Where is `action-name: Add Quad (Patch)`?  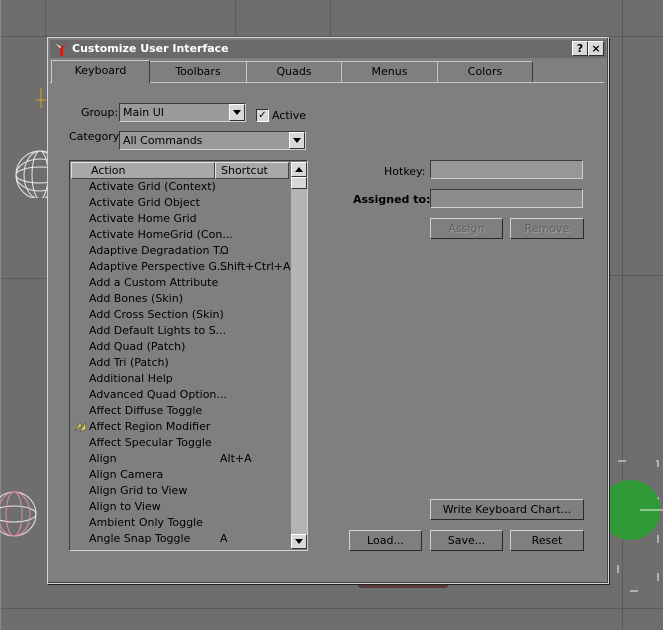
action-name: Add Quad (Patch) is located at coordinates (137, 346).